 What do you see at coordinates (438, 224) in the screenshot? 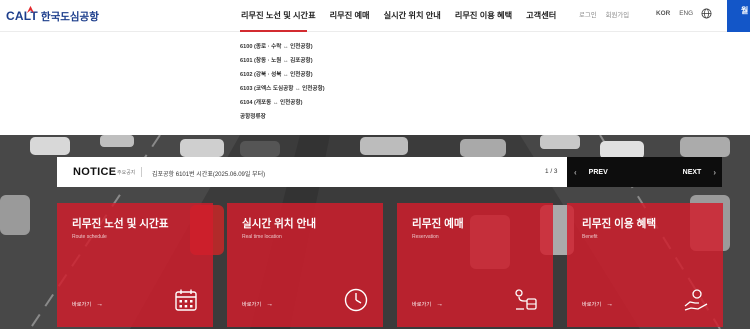
I see `card-title: 리무진 예매` at bounding box center [438, 224].